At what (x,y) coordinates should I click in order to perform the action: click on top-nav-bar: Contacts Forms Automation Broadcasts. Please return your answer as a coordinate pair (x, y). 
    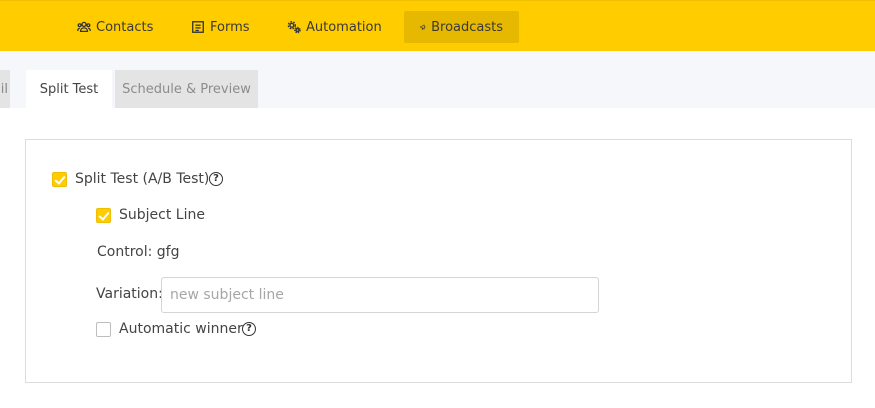
    Looking at the image, I should click on (437, 25).